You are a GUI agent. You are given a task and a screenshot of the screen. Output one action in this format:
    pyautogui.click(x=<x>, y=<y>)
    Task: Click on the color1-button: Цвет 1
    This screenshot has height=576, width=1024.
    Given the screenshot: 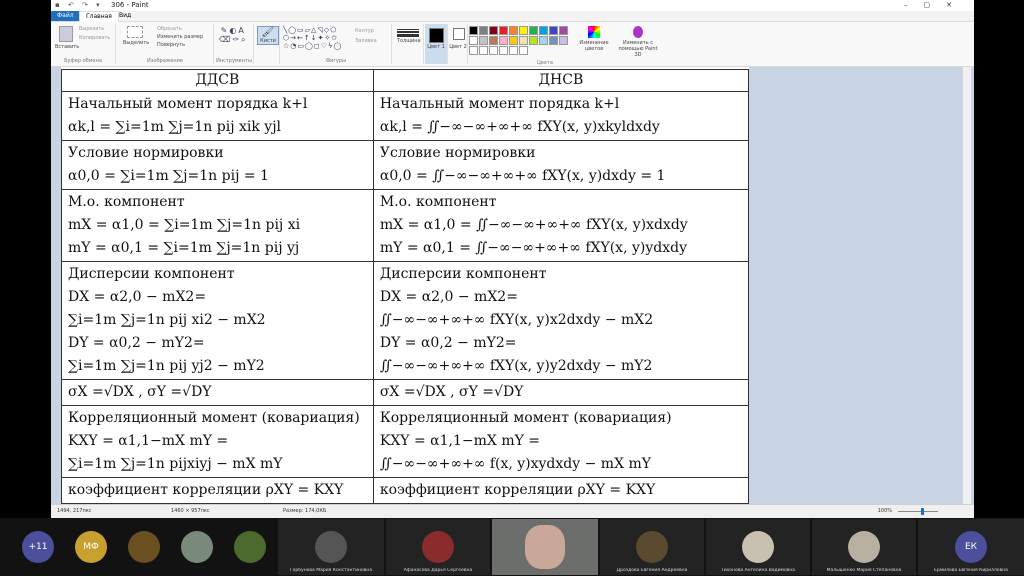 What is the action you would take?
    pyautogui.click(x=436, y=44)
    